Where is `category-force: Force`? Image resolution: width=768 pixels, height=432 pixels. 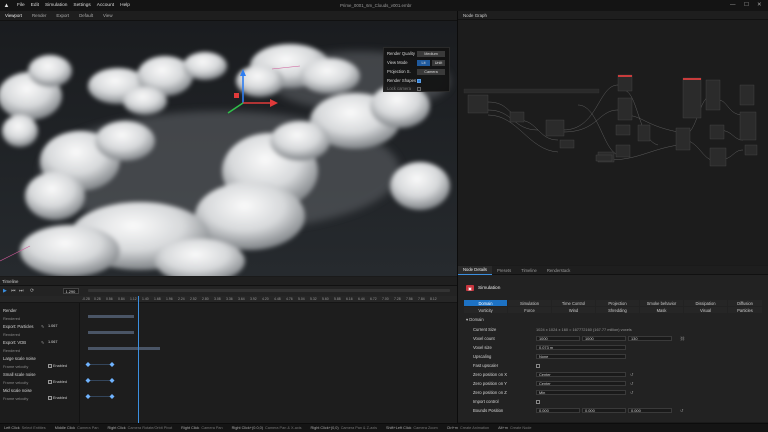 category-force: Force is located at coordinates (529, 310).